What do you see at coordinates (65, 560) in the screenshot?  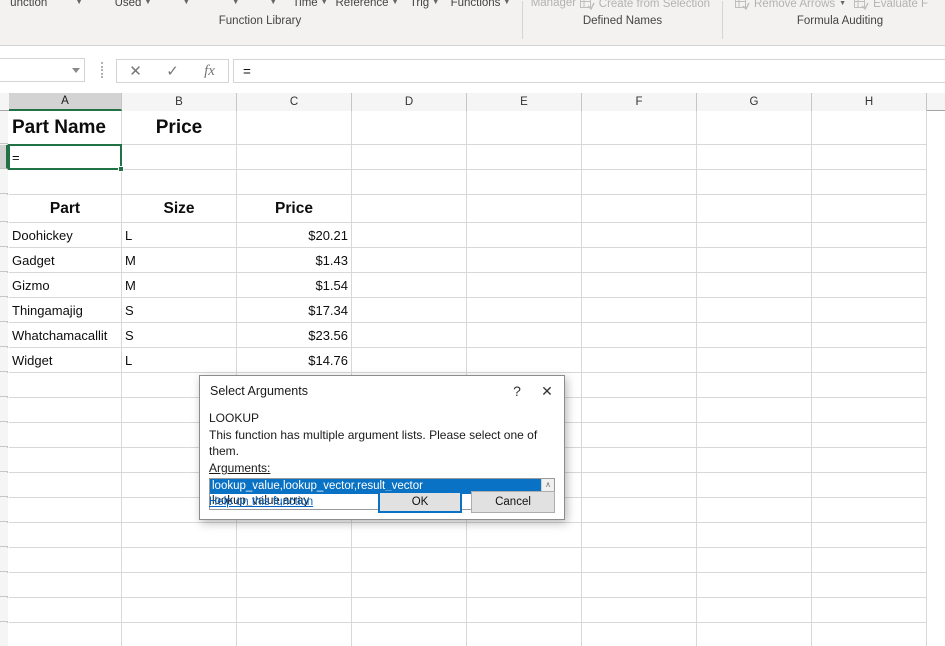 I see `cell-A18` at bounding box center [65, 560].